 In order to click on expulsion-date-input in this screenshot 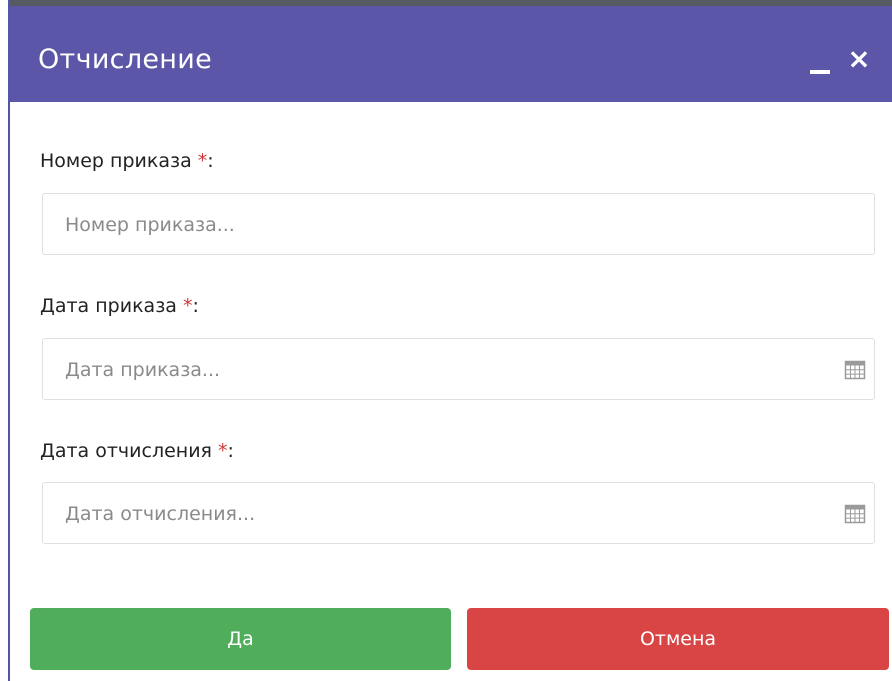, I will do `click(445, 514)`.